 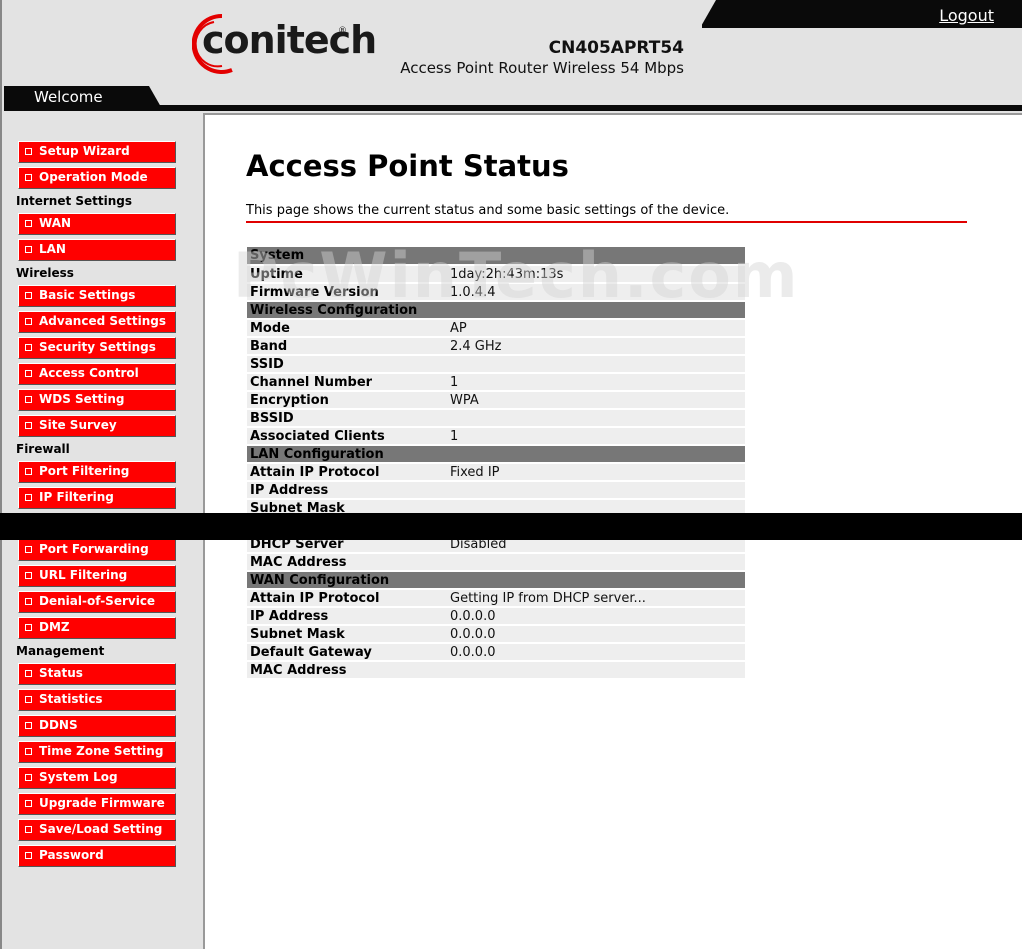 I want to click on sidebar-item-lan: LAN, so click(x=97, y=250).